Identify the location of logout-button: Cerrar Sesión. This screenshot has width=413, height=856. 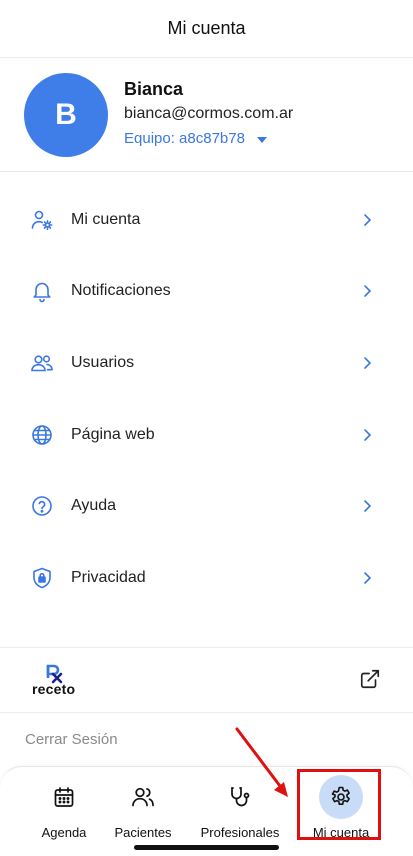
(71, 739).